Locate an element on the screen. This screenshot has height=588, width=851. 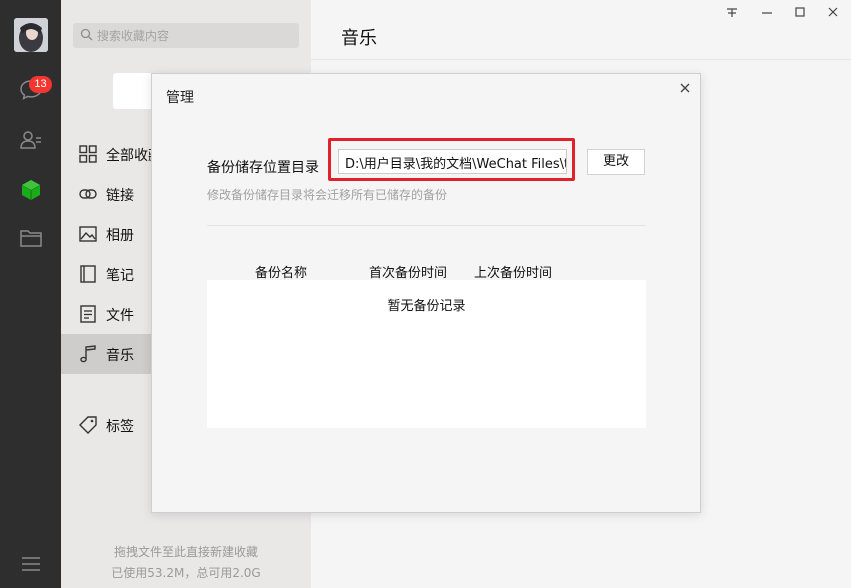
search-placeholder: 搜索收藏内容 is located at coordinates (133, 36).